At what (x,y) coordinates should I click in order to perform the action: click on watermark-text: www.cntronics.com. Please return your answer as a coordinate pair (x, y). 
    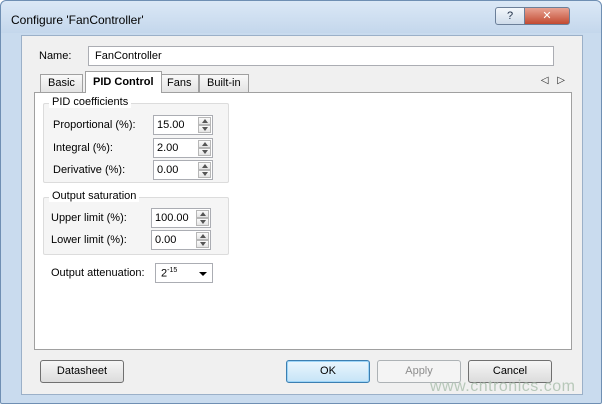
    Looking at the image, I should click on (503, 386).